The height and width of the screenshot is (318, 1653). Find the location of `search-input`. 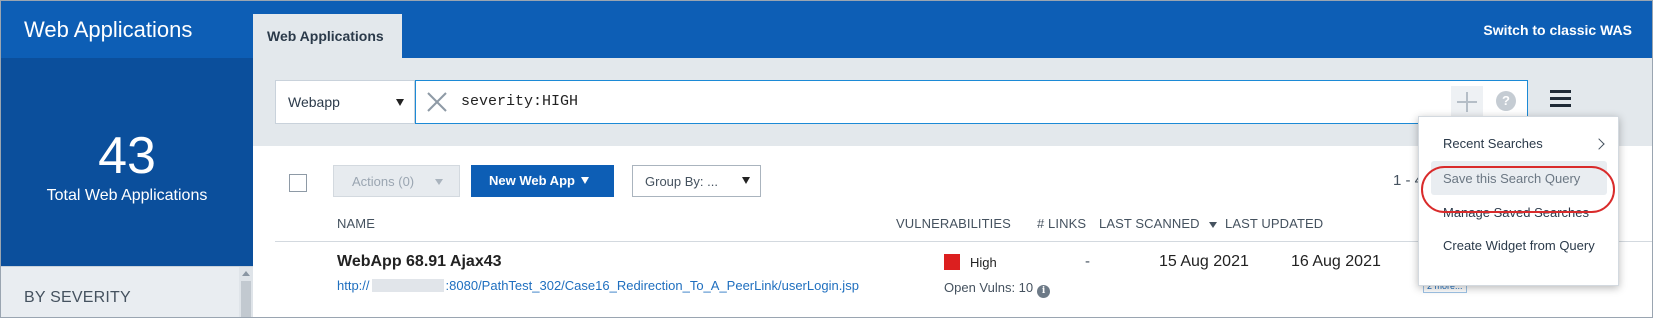

search-input is located at coordinates (911, 101).